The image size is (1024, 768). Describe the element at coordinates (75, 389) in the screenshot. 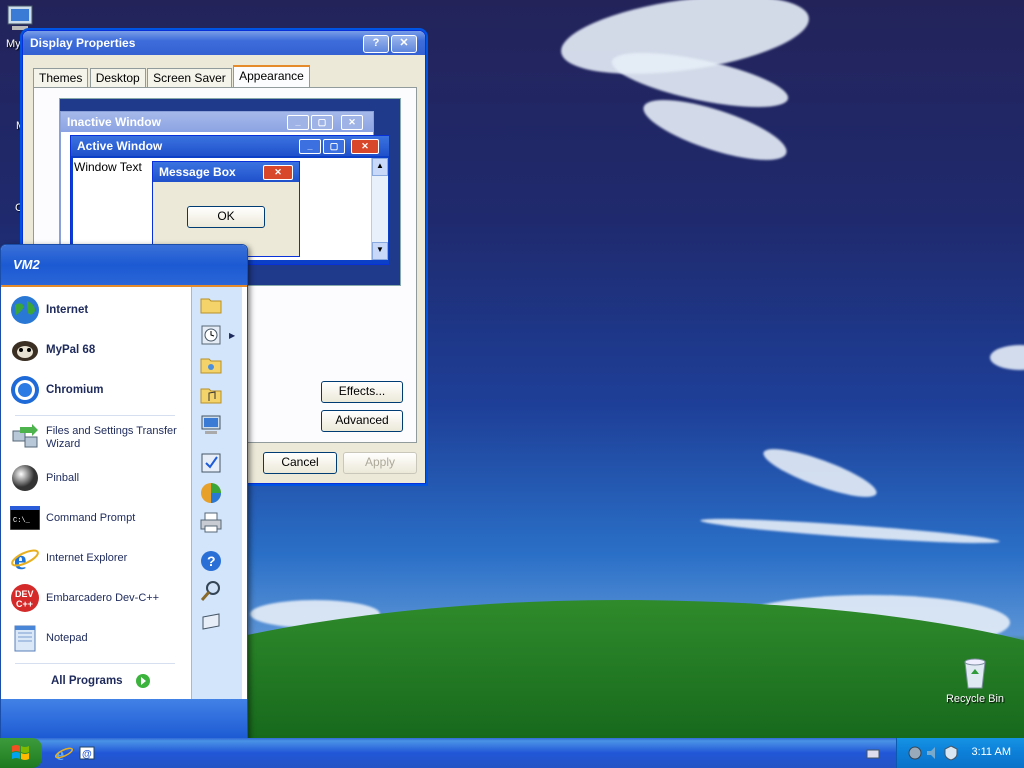

I see `pinned-item-label: Chromium` at that location.